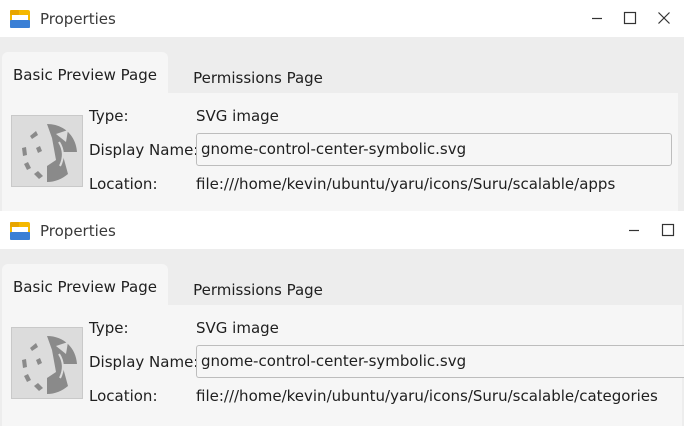 This screenshot has height=426, width=684. Describe the element at coordinates (664, 18) in the screenshot. I see `close-icon` at that location.